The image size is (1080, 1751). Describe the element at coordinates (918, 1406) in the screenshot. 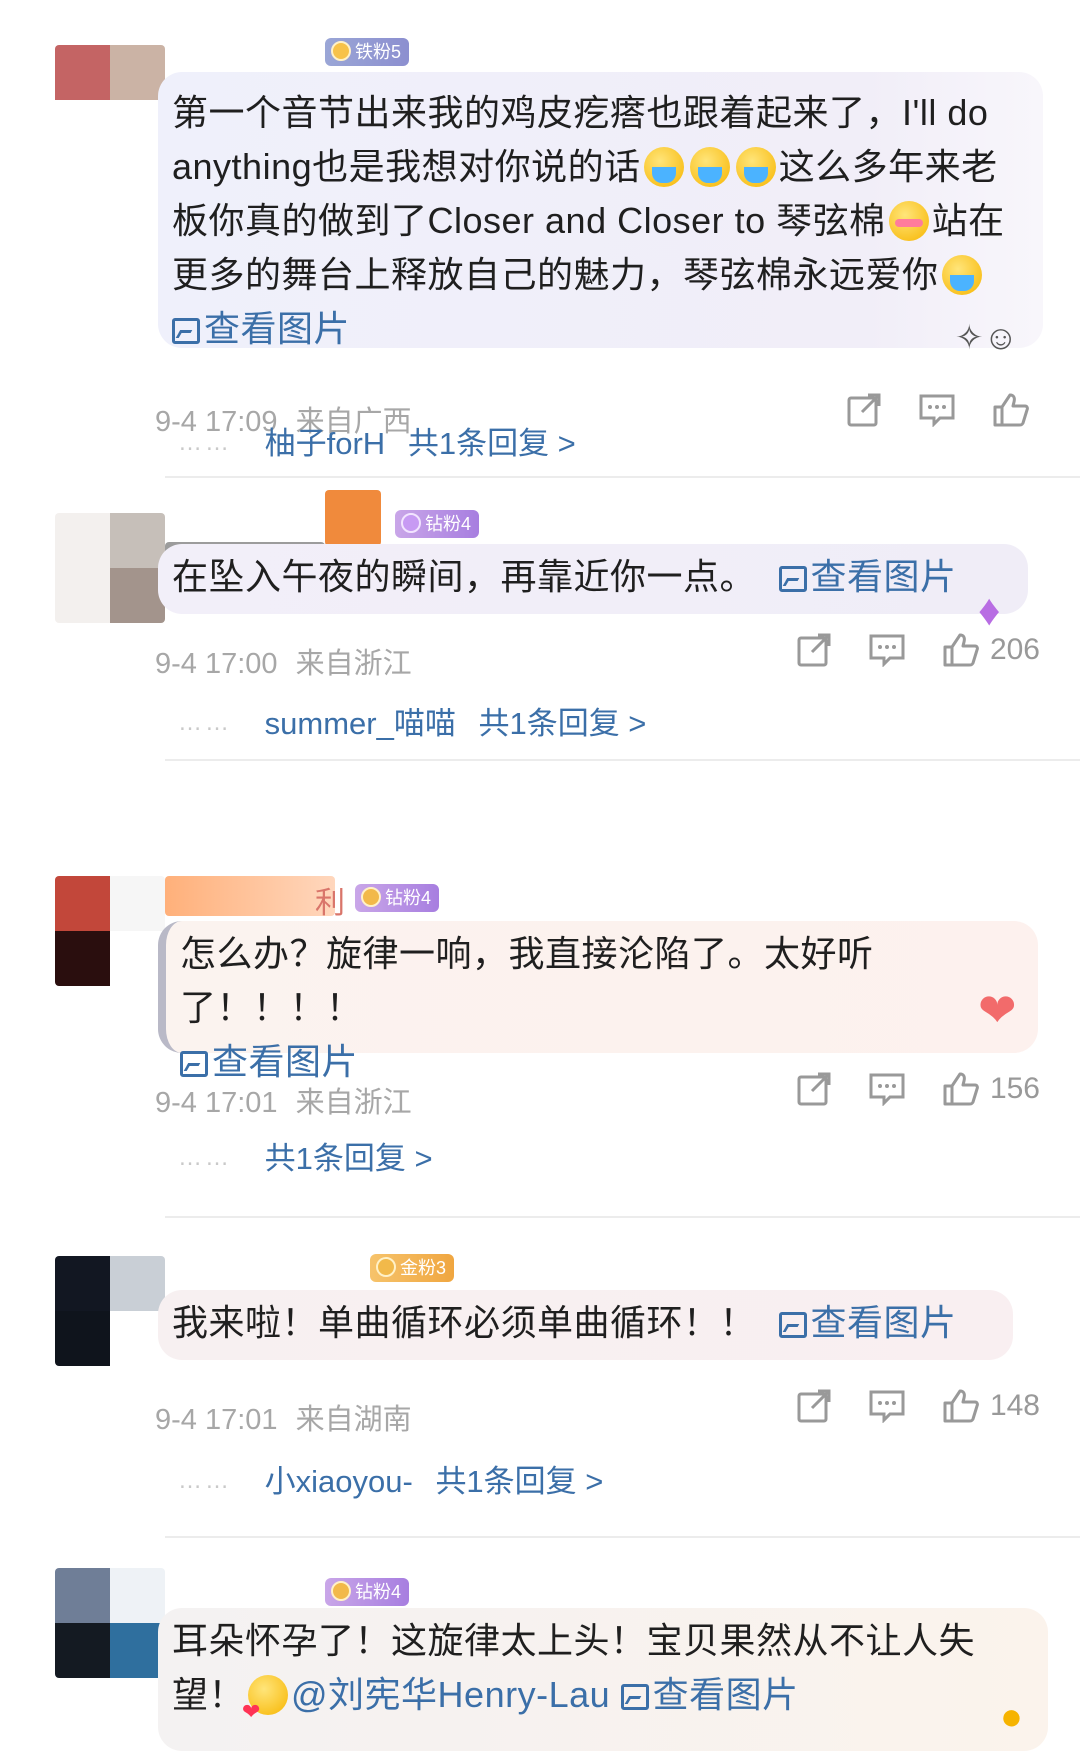

I see `comment-actions: 148` at that location.